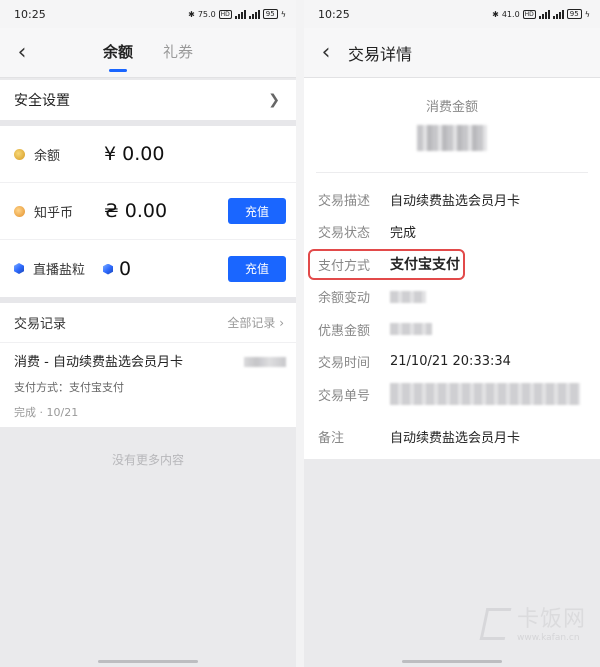 This screenshot has width=600, height=667. I want to click on tab-coupons: 礼券, so click(178, 53).